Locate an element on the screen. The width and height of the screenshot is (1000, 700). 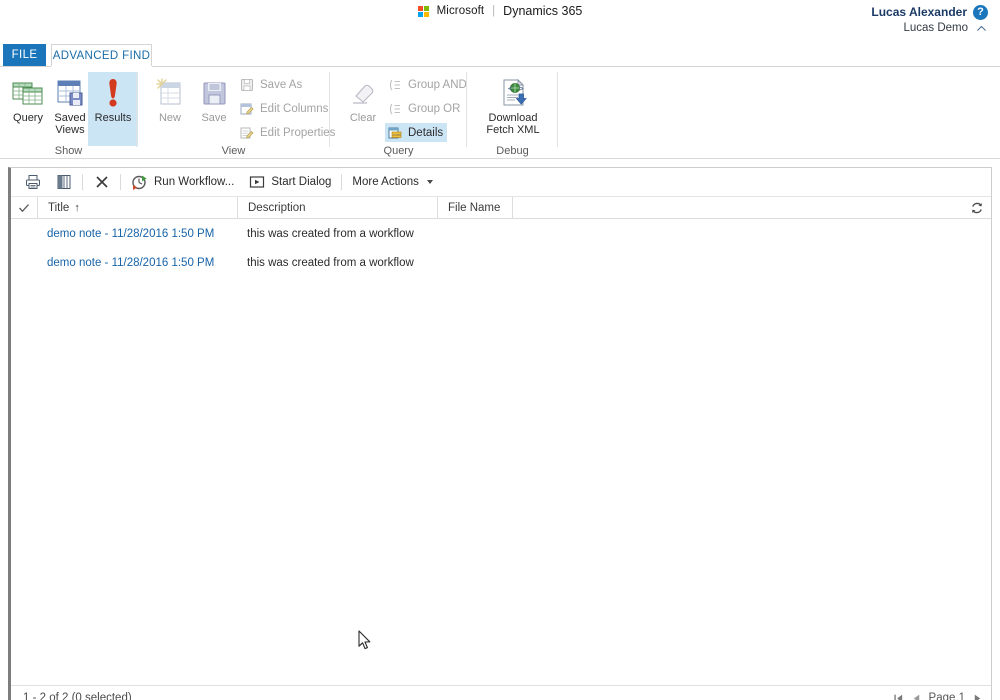
more-actions-button: More Actions is located at coordinates (392, 182).